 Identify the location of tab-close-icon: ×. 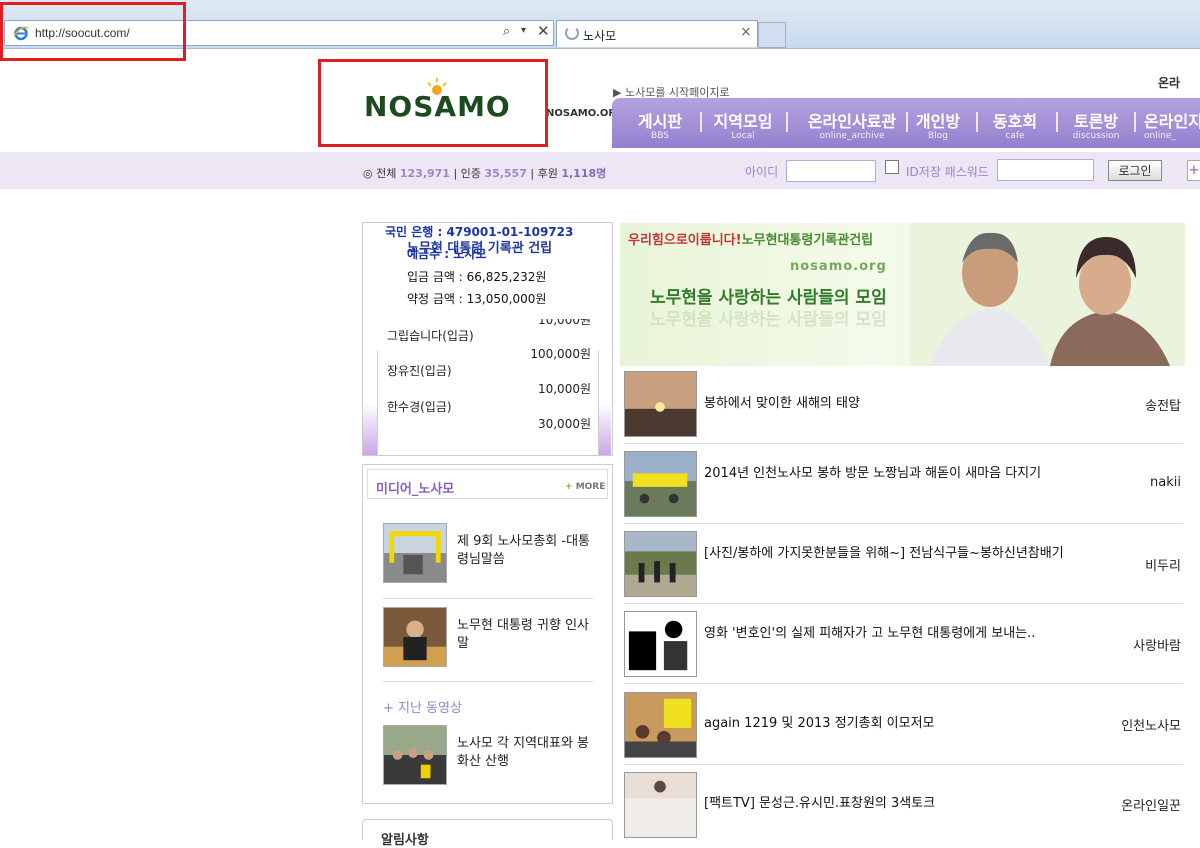
(746, 32).